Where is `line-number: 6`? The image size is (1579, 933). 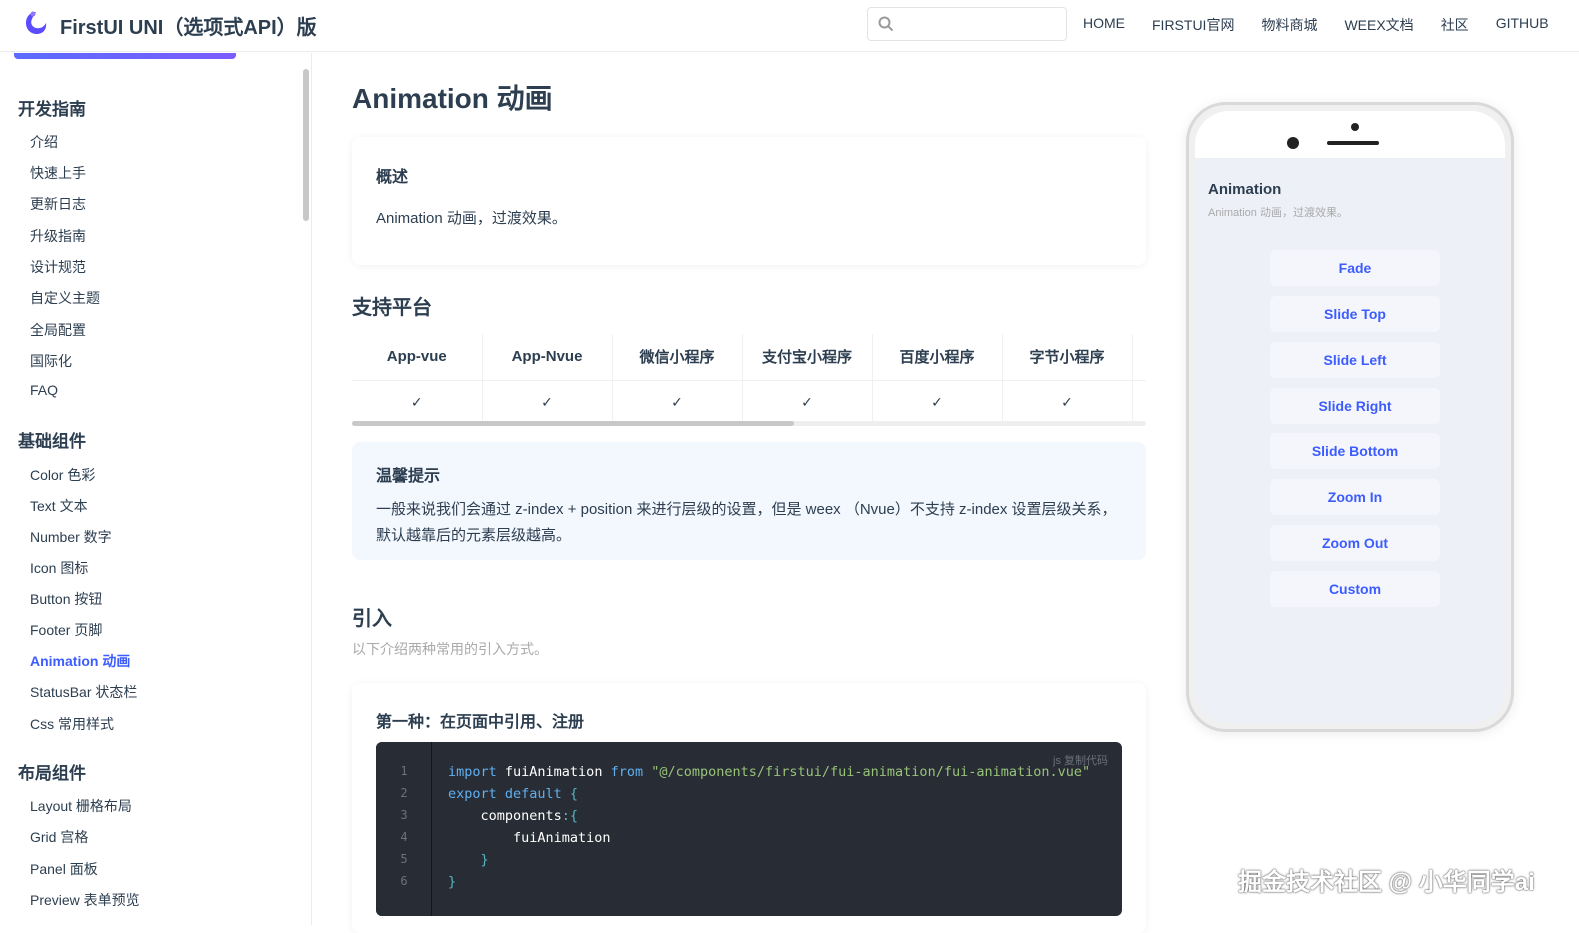
line-number: 6 is located at coordinates (404, 881).